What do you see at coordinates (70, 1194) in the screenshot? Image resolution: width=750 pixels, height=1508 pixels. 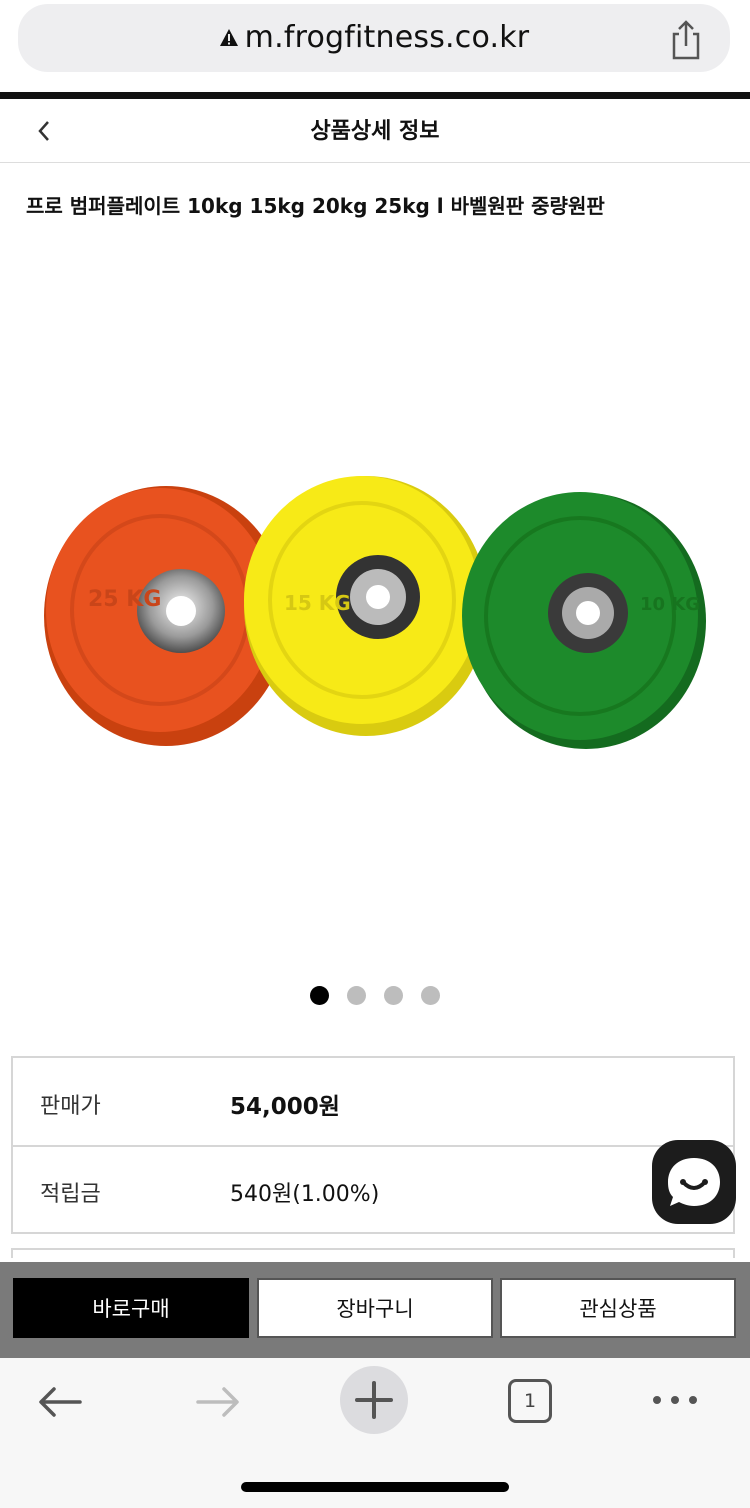 I see `points-label: 적립금` at bounding box center [70, 1194].